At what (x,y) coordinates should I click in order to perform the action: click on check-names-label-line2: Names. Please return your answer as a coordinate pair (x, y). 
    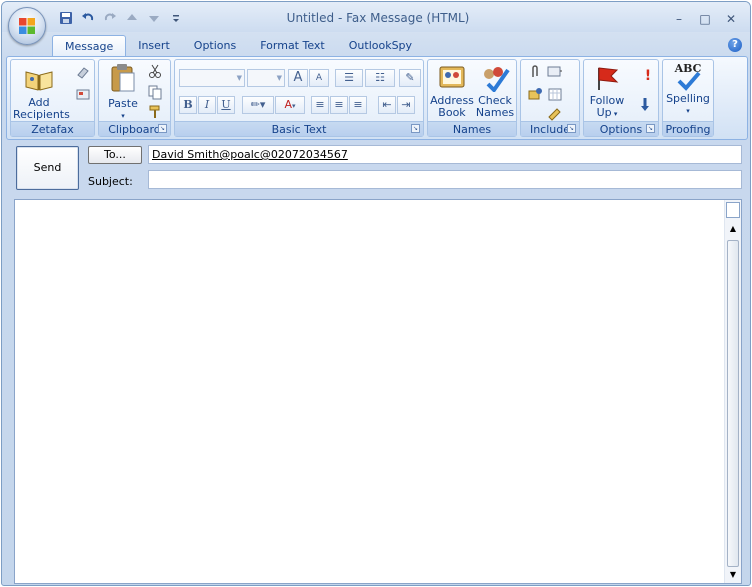
    Looking at the image, I should click on (495, 112).